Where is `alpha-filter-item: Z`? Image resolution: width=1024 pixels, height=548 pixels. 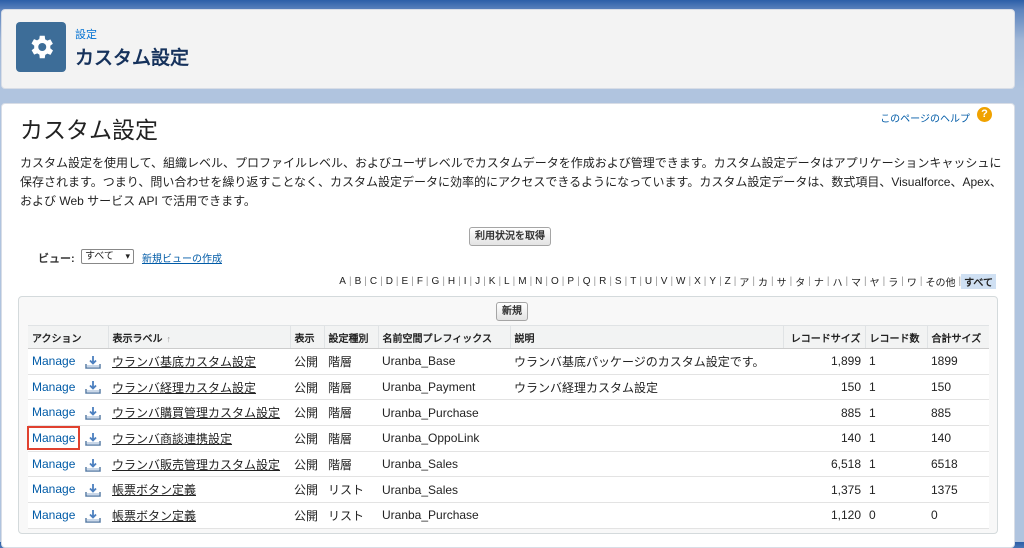 alpha-filter-item: Z is located at coordinates (728, 281).